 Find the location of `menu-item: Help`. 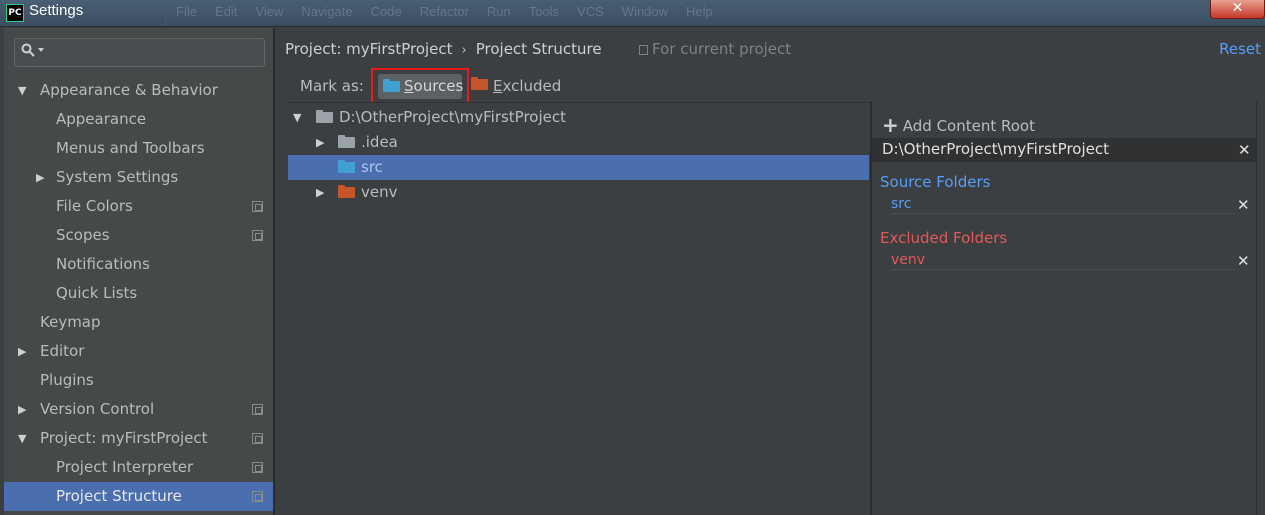

menu-item: Help is located at coordinates (699, 11).